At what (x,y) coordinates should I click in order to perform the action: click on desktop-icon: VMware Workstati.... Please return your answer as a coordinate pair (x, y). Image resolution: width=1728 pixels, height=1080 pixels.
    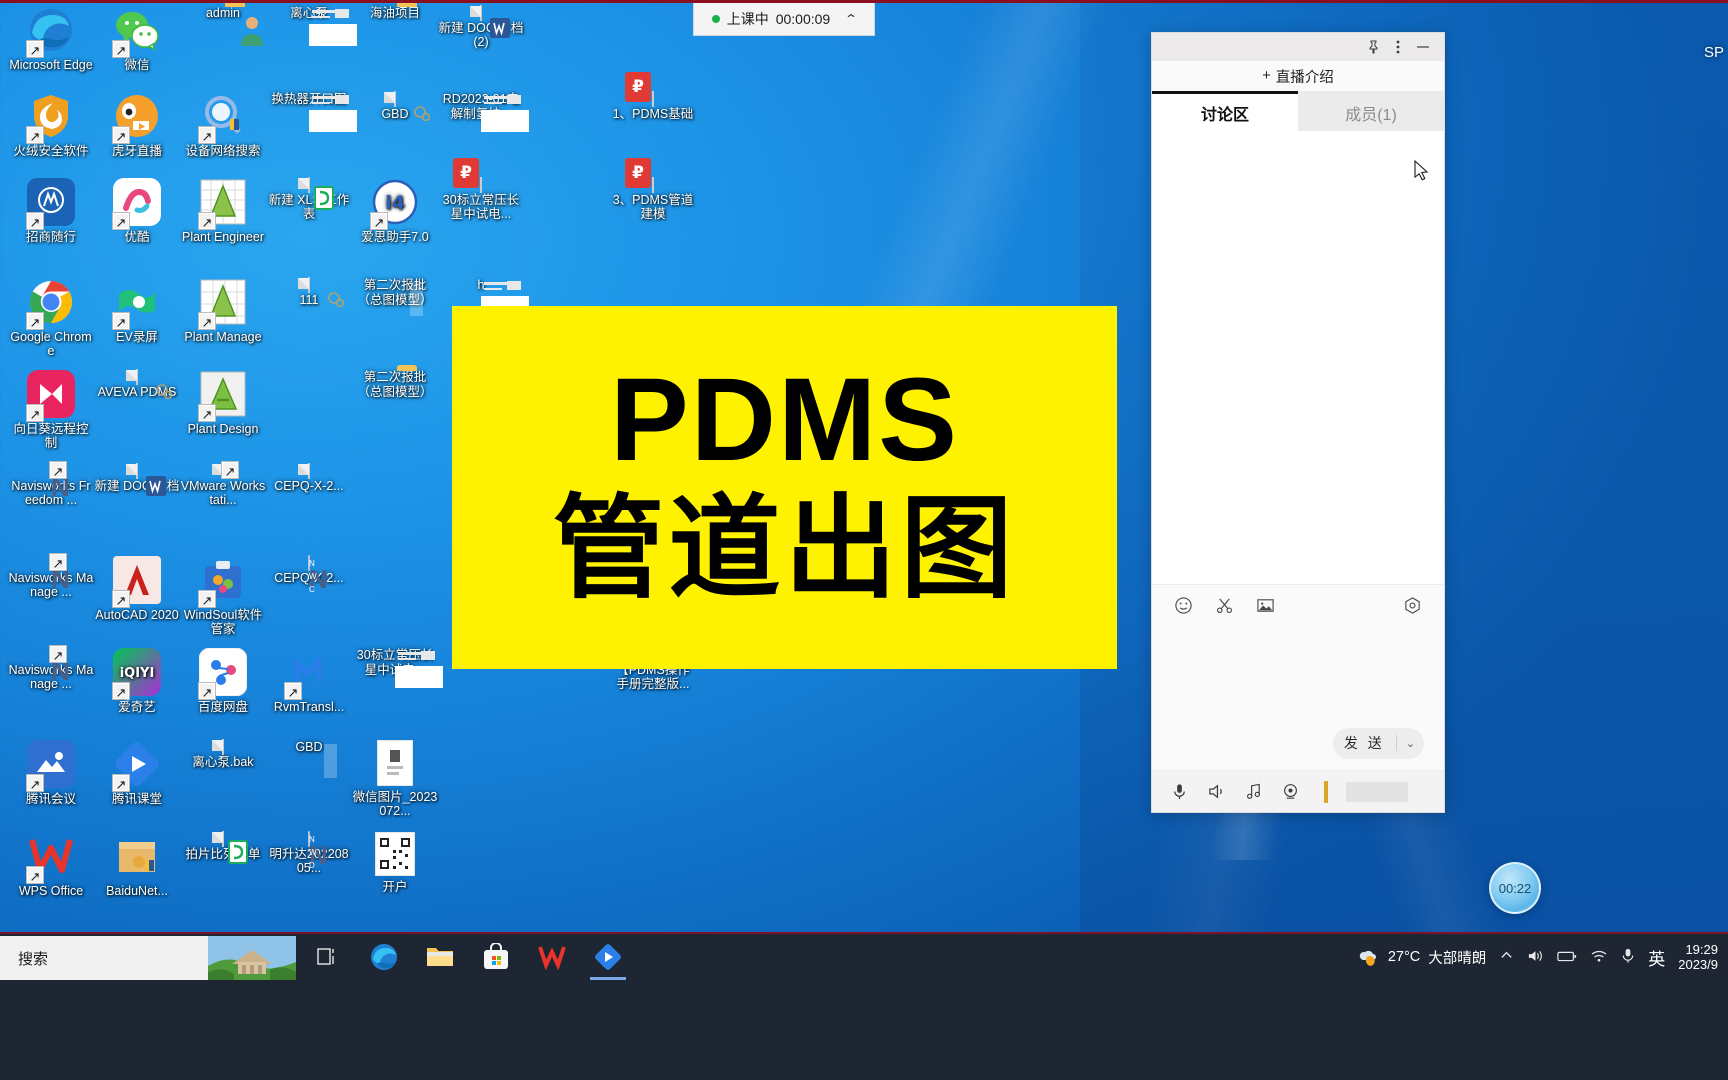
    Looking at the image, I should click on (223, 485).